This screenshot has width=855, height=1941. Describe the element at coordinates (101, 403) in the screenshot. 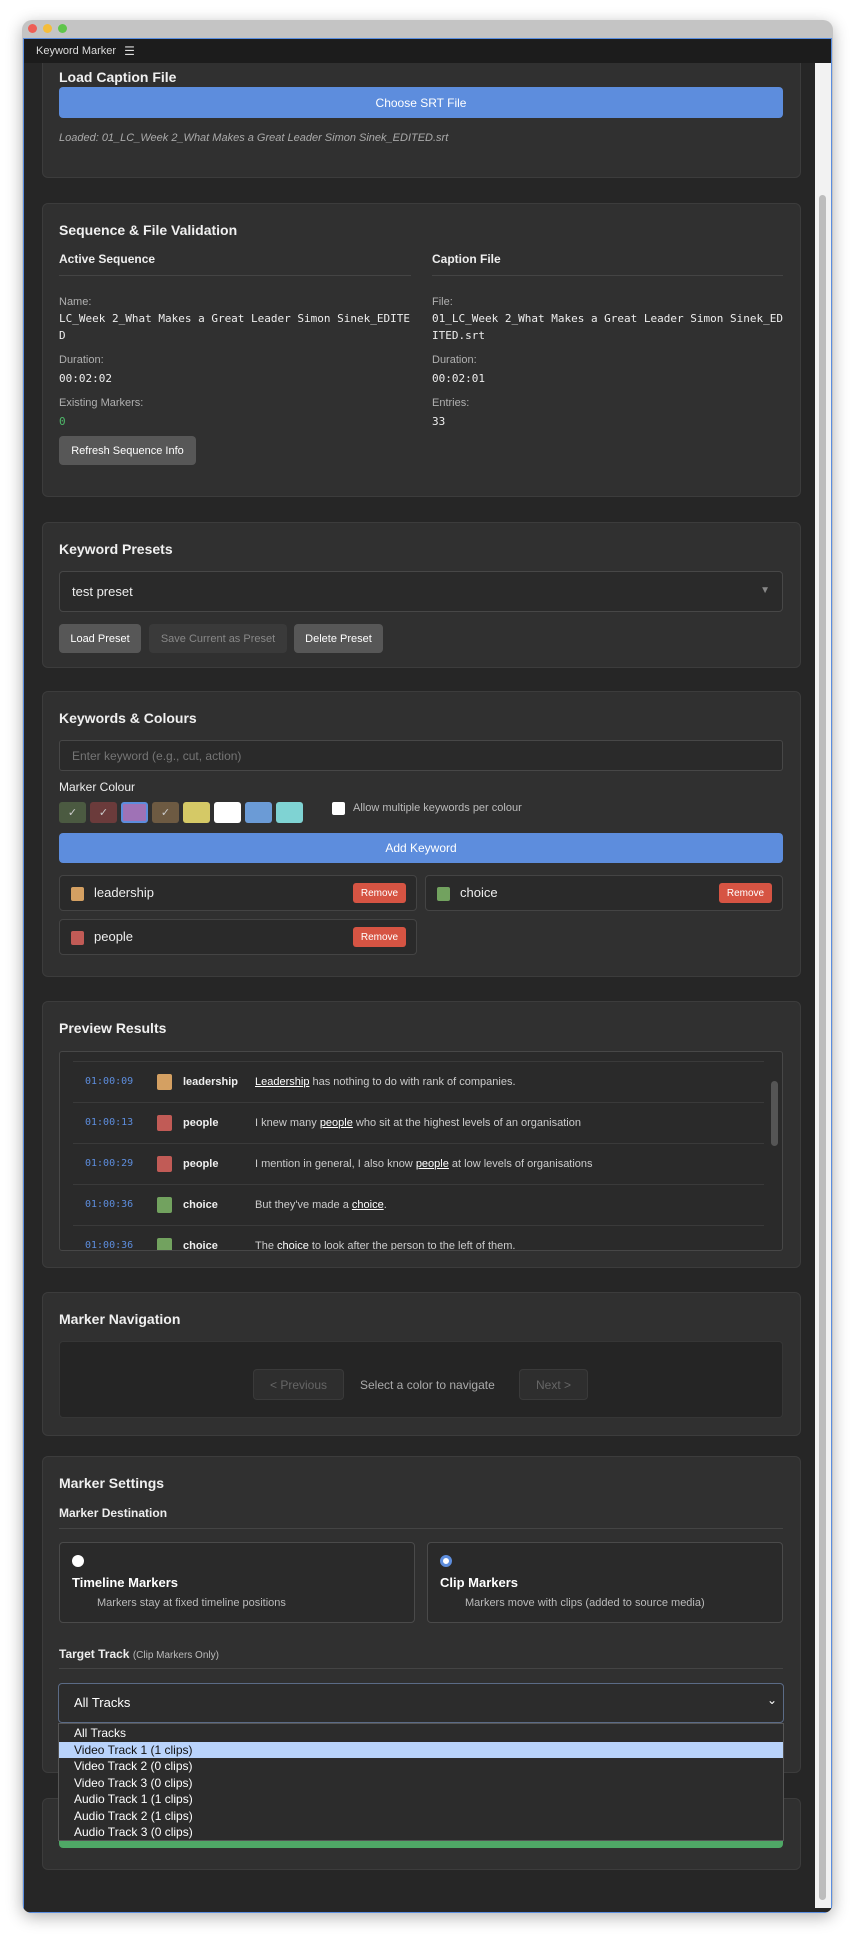

I see `existing-markers-label: Existing Markers:` at that location.